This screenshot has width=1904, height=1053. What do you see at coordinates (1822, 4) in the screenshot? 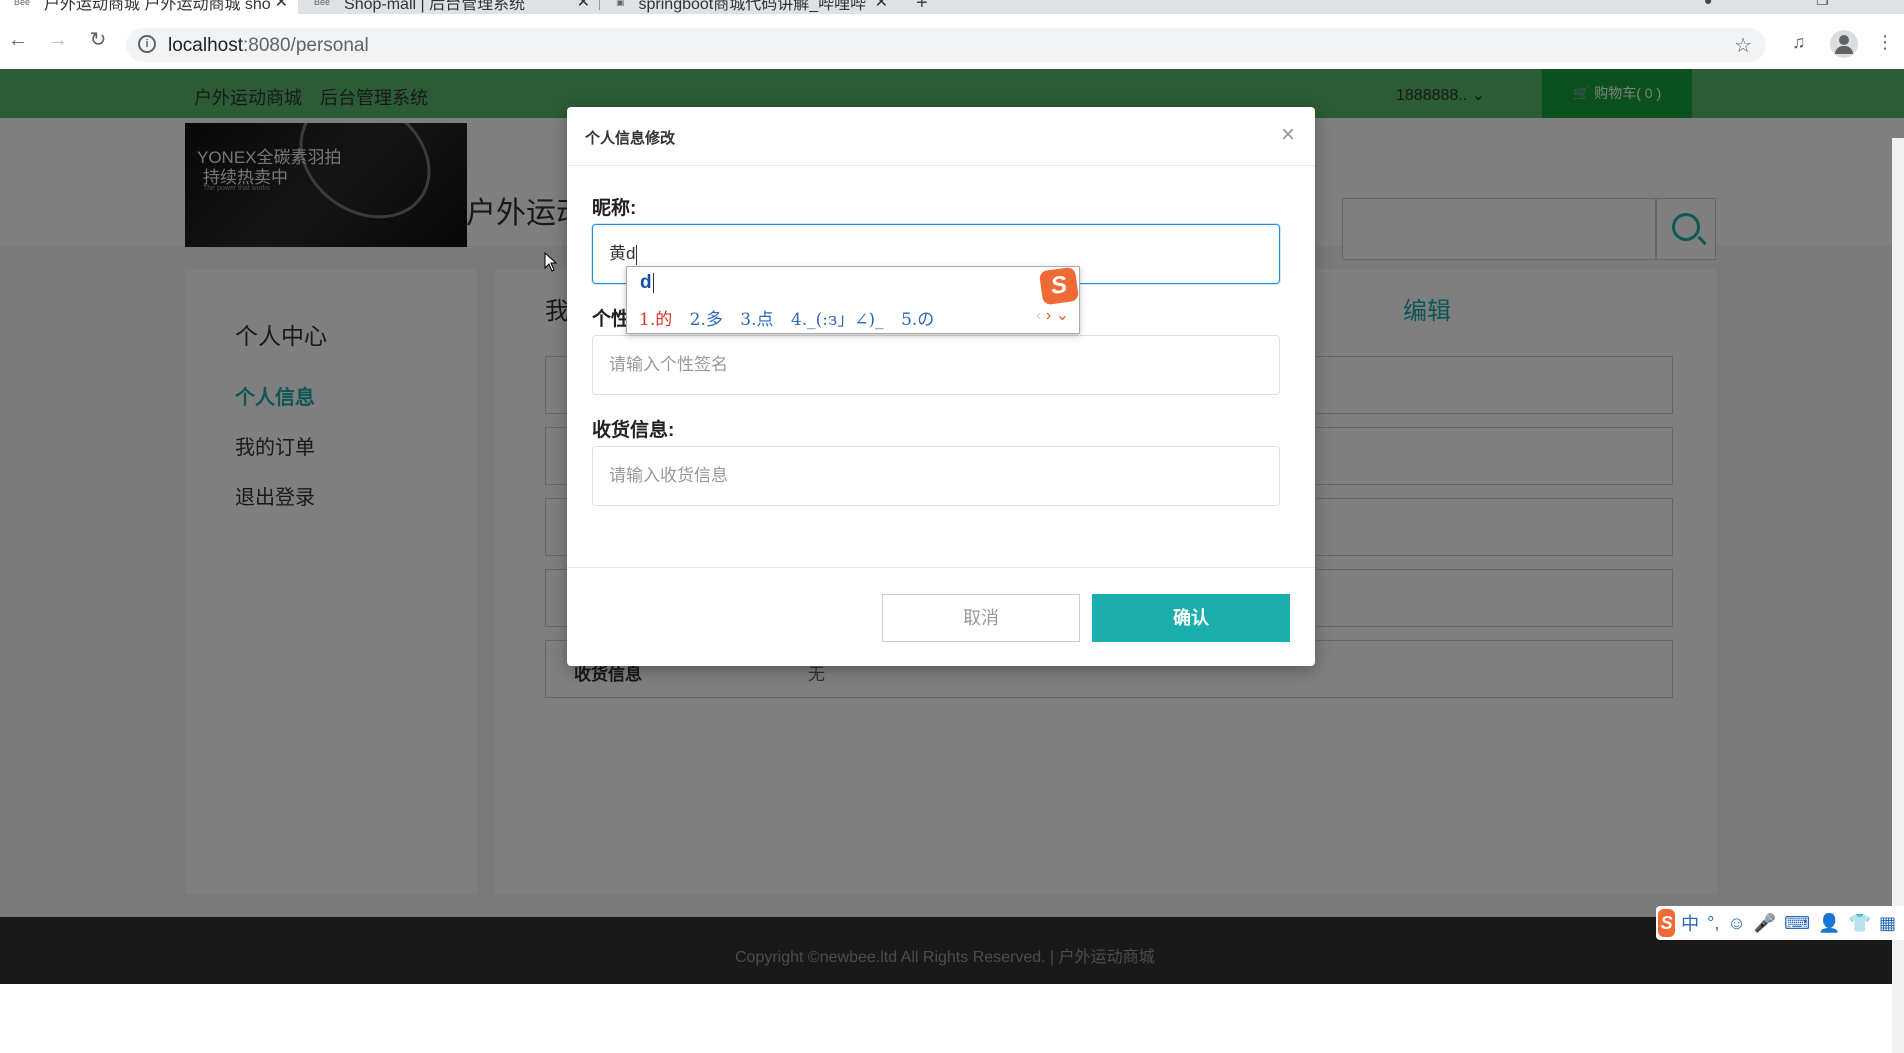
I see `restore-window-icon: ❐` at bounding box center [1822, 4].